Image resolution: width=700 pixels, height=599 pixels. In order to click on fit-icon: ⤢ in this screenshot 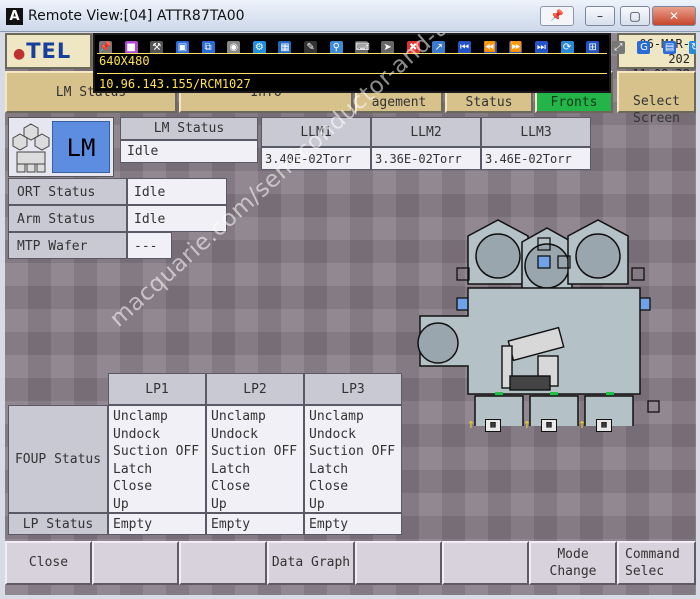, I will do `click(618, 47)`.